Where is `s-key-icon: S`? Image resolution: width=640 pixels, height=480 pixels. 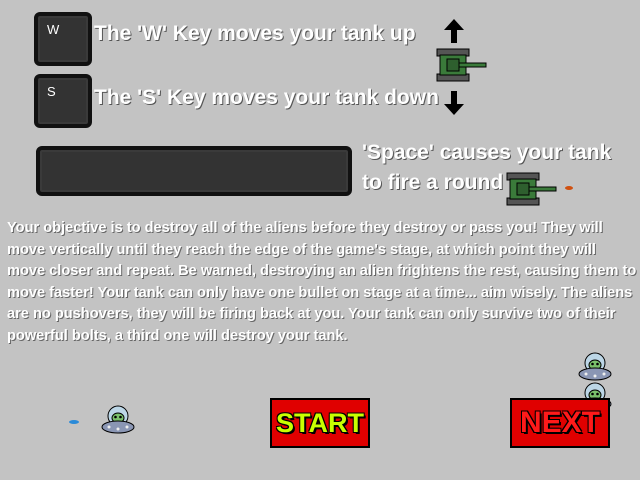 s-key-icon: S is located at coordinates (63, 101).